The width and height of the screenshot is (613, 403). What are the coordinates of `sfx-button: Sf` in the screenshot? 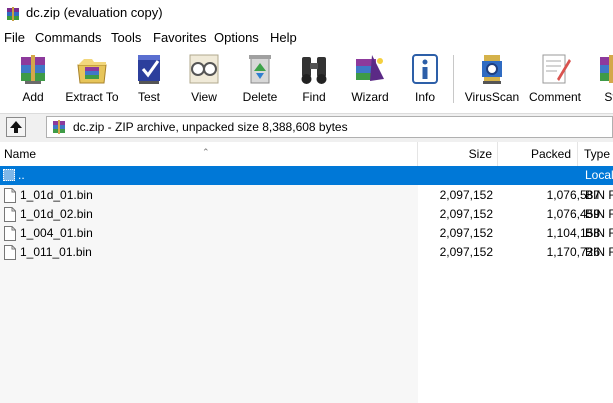 It's located at (601, 80).